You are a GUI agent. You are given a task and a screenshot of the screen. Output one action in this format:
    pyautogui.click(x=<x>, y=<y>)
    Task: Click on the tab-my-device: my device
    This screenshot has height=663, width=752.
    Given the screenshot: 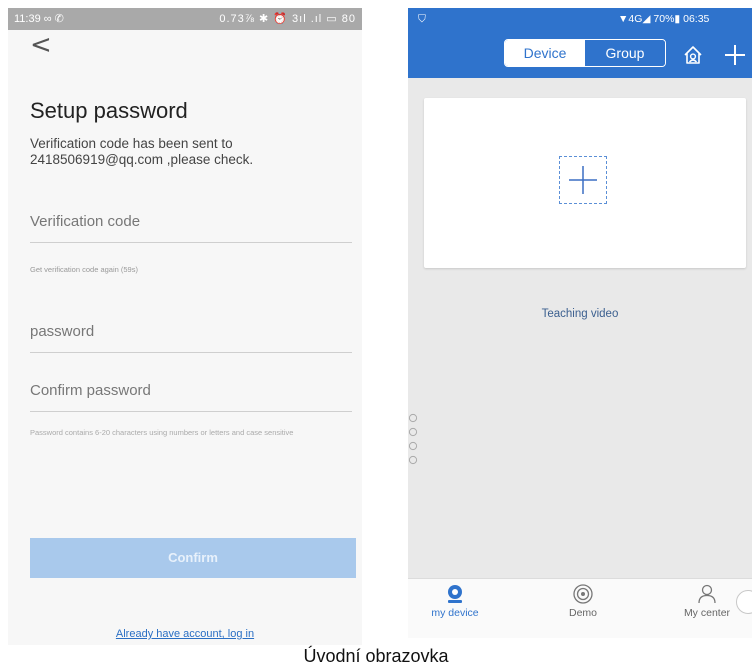 What is the action you would take?
    pyautogui.click(x=455, y=601)
    